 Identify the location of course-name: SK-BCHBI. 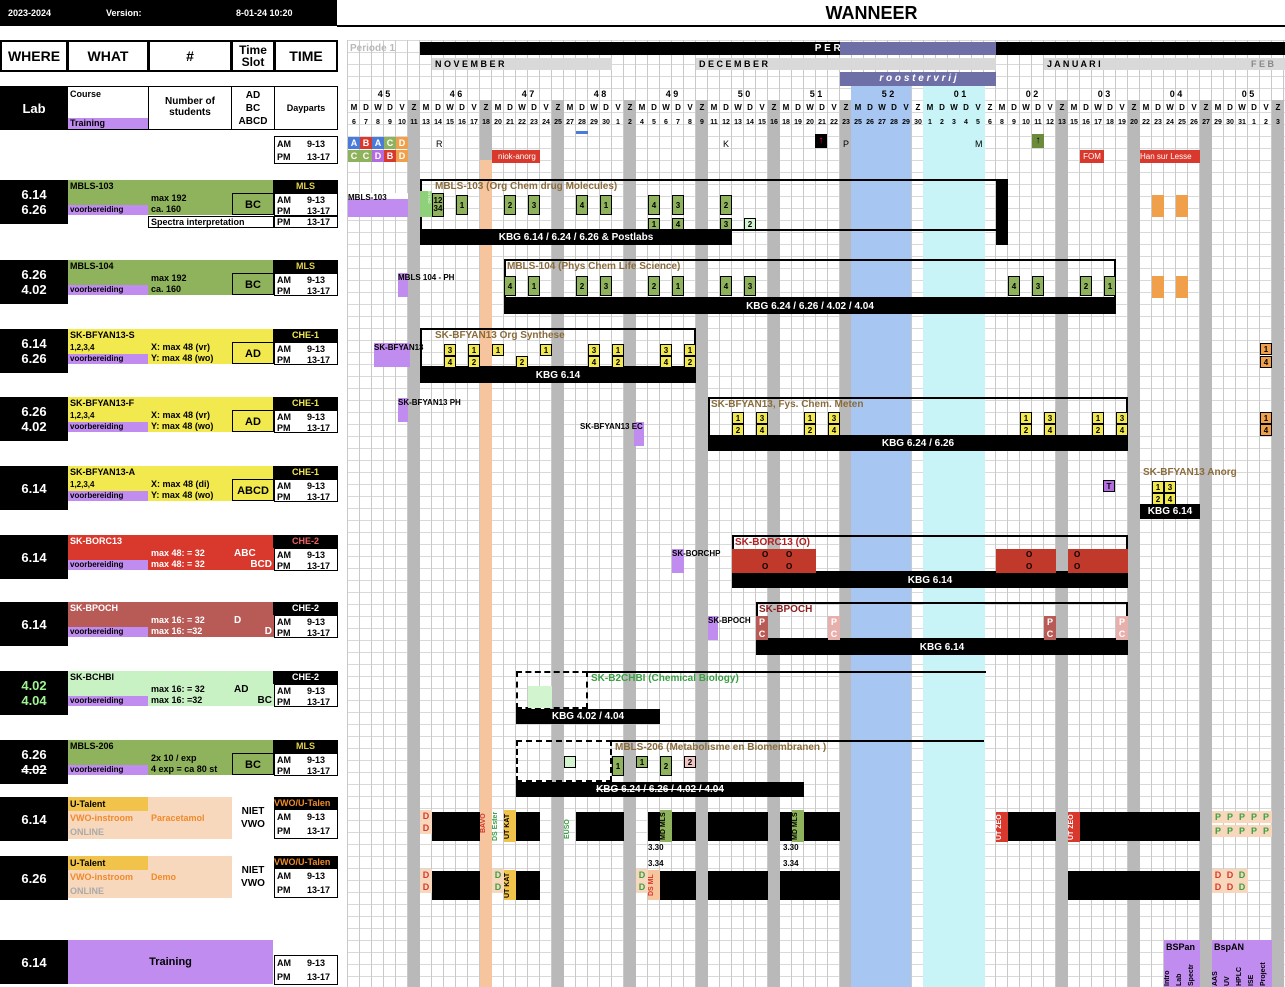
(170, 677).